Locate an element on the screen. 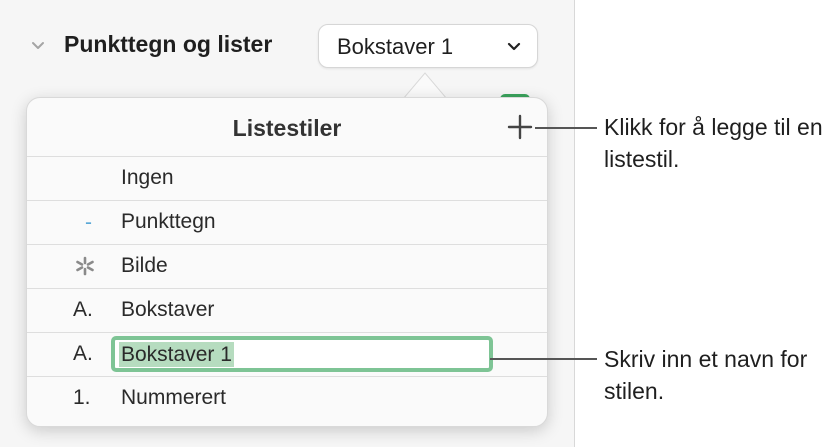 This screenshot has width=825, height=447. selected-text: Bokstaver 1 is located at coordinates (176, 354).